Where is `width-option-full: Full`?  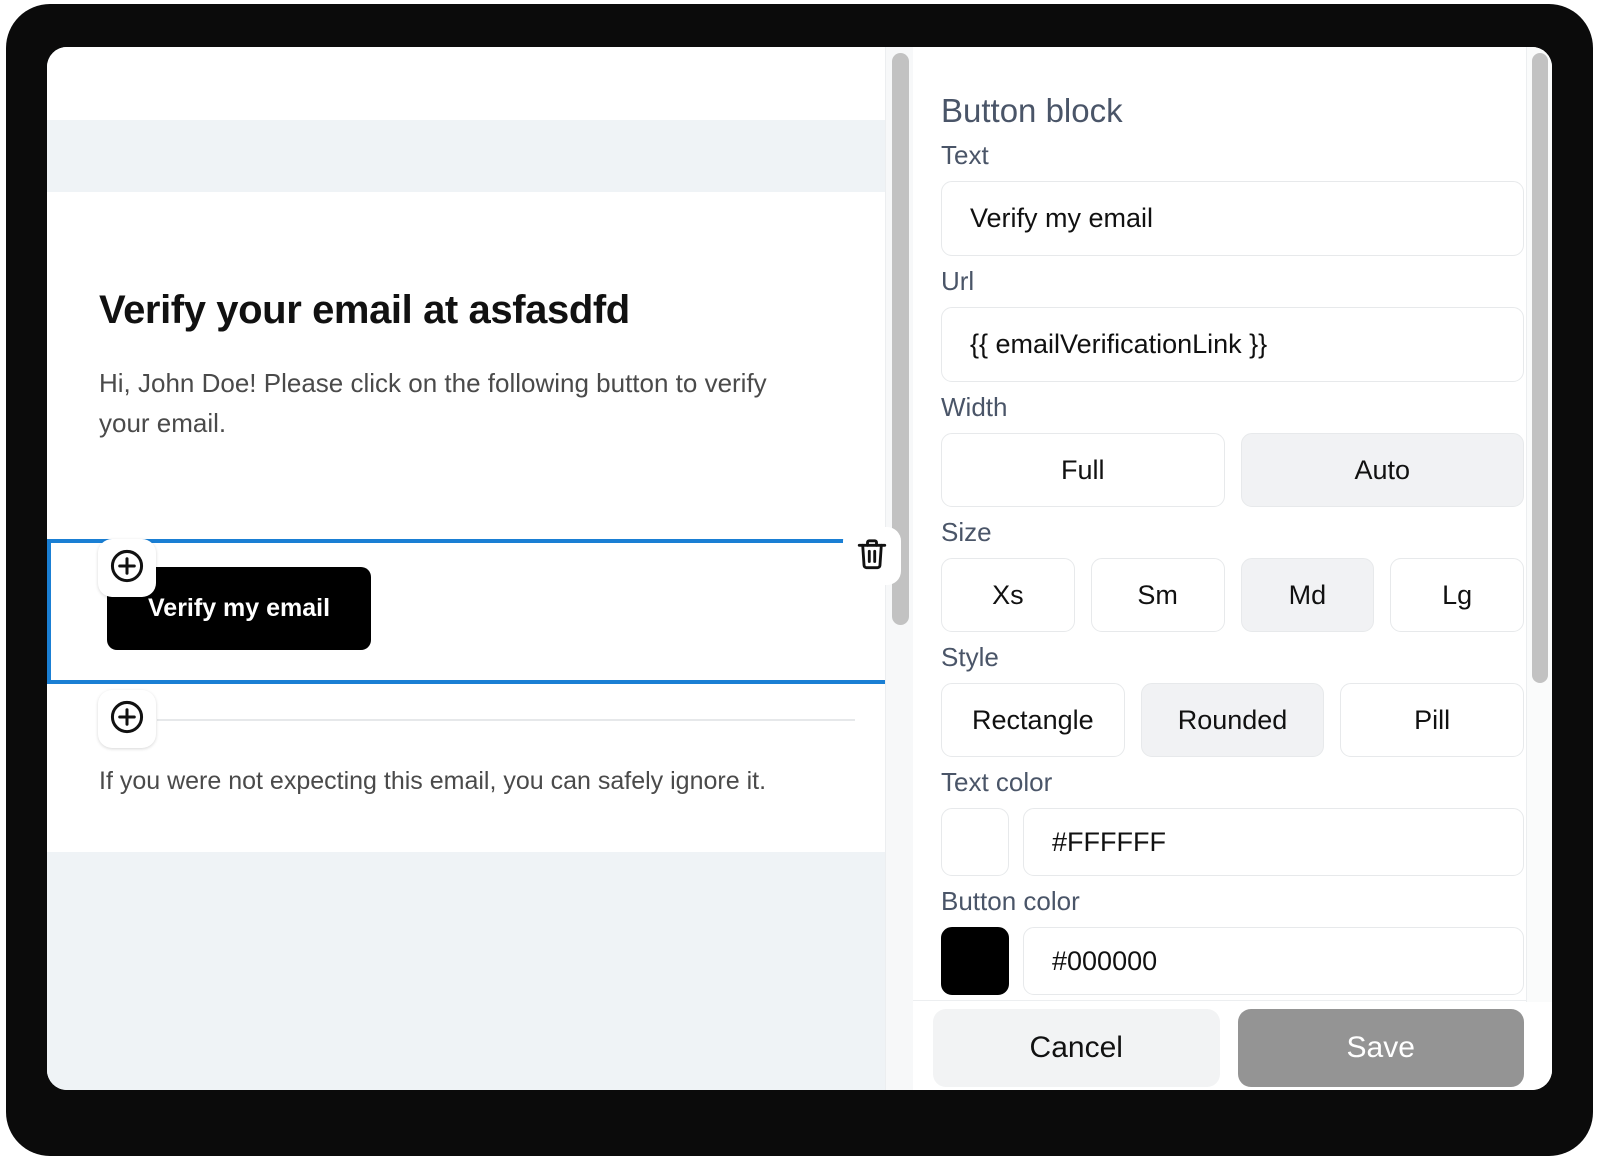 width-option-full: Full is located at coordinates (1083, 470).